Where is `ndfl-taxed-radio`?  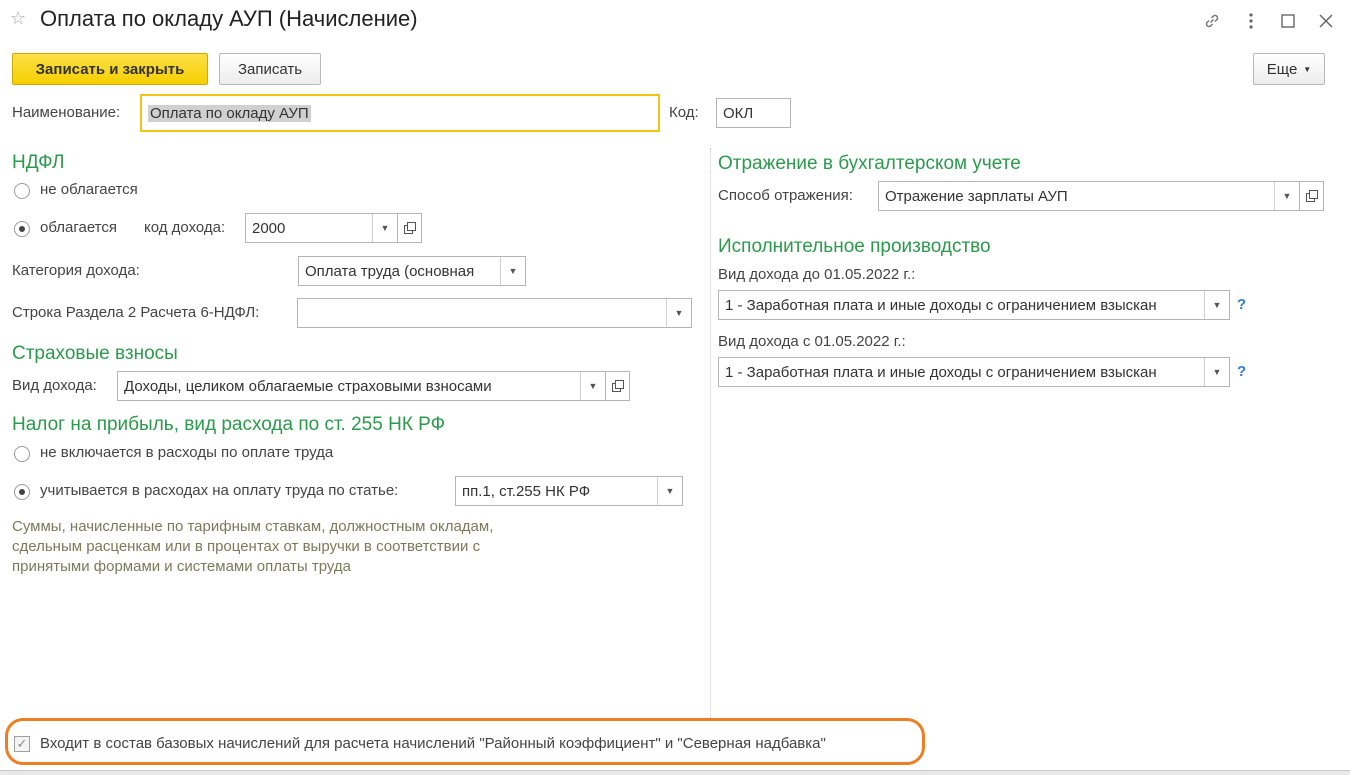
ndfl-taxed-radio is located at coordinates (22, 229).